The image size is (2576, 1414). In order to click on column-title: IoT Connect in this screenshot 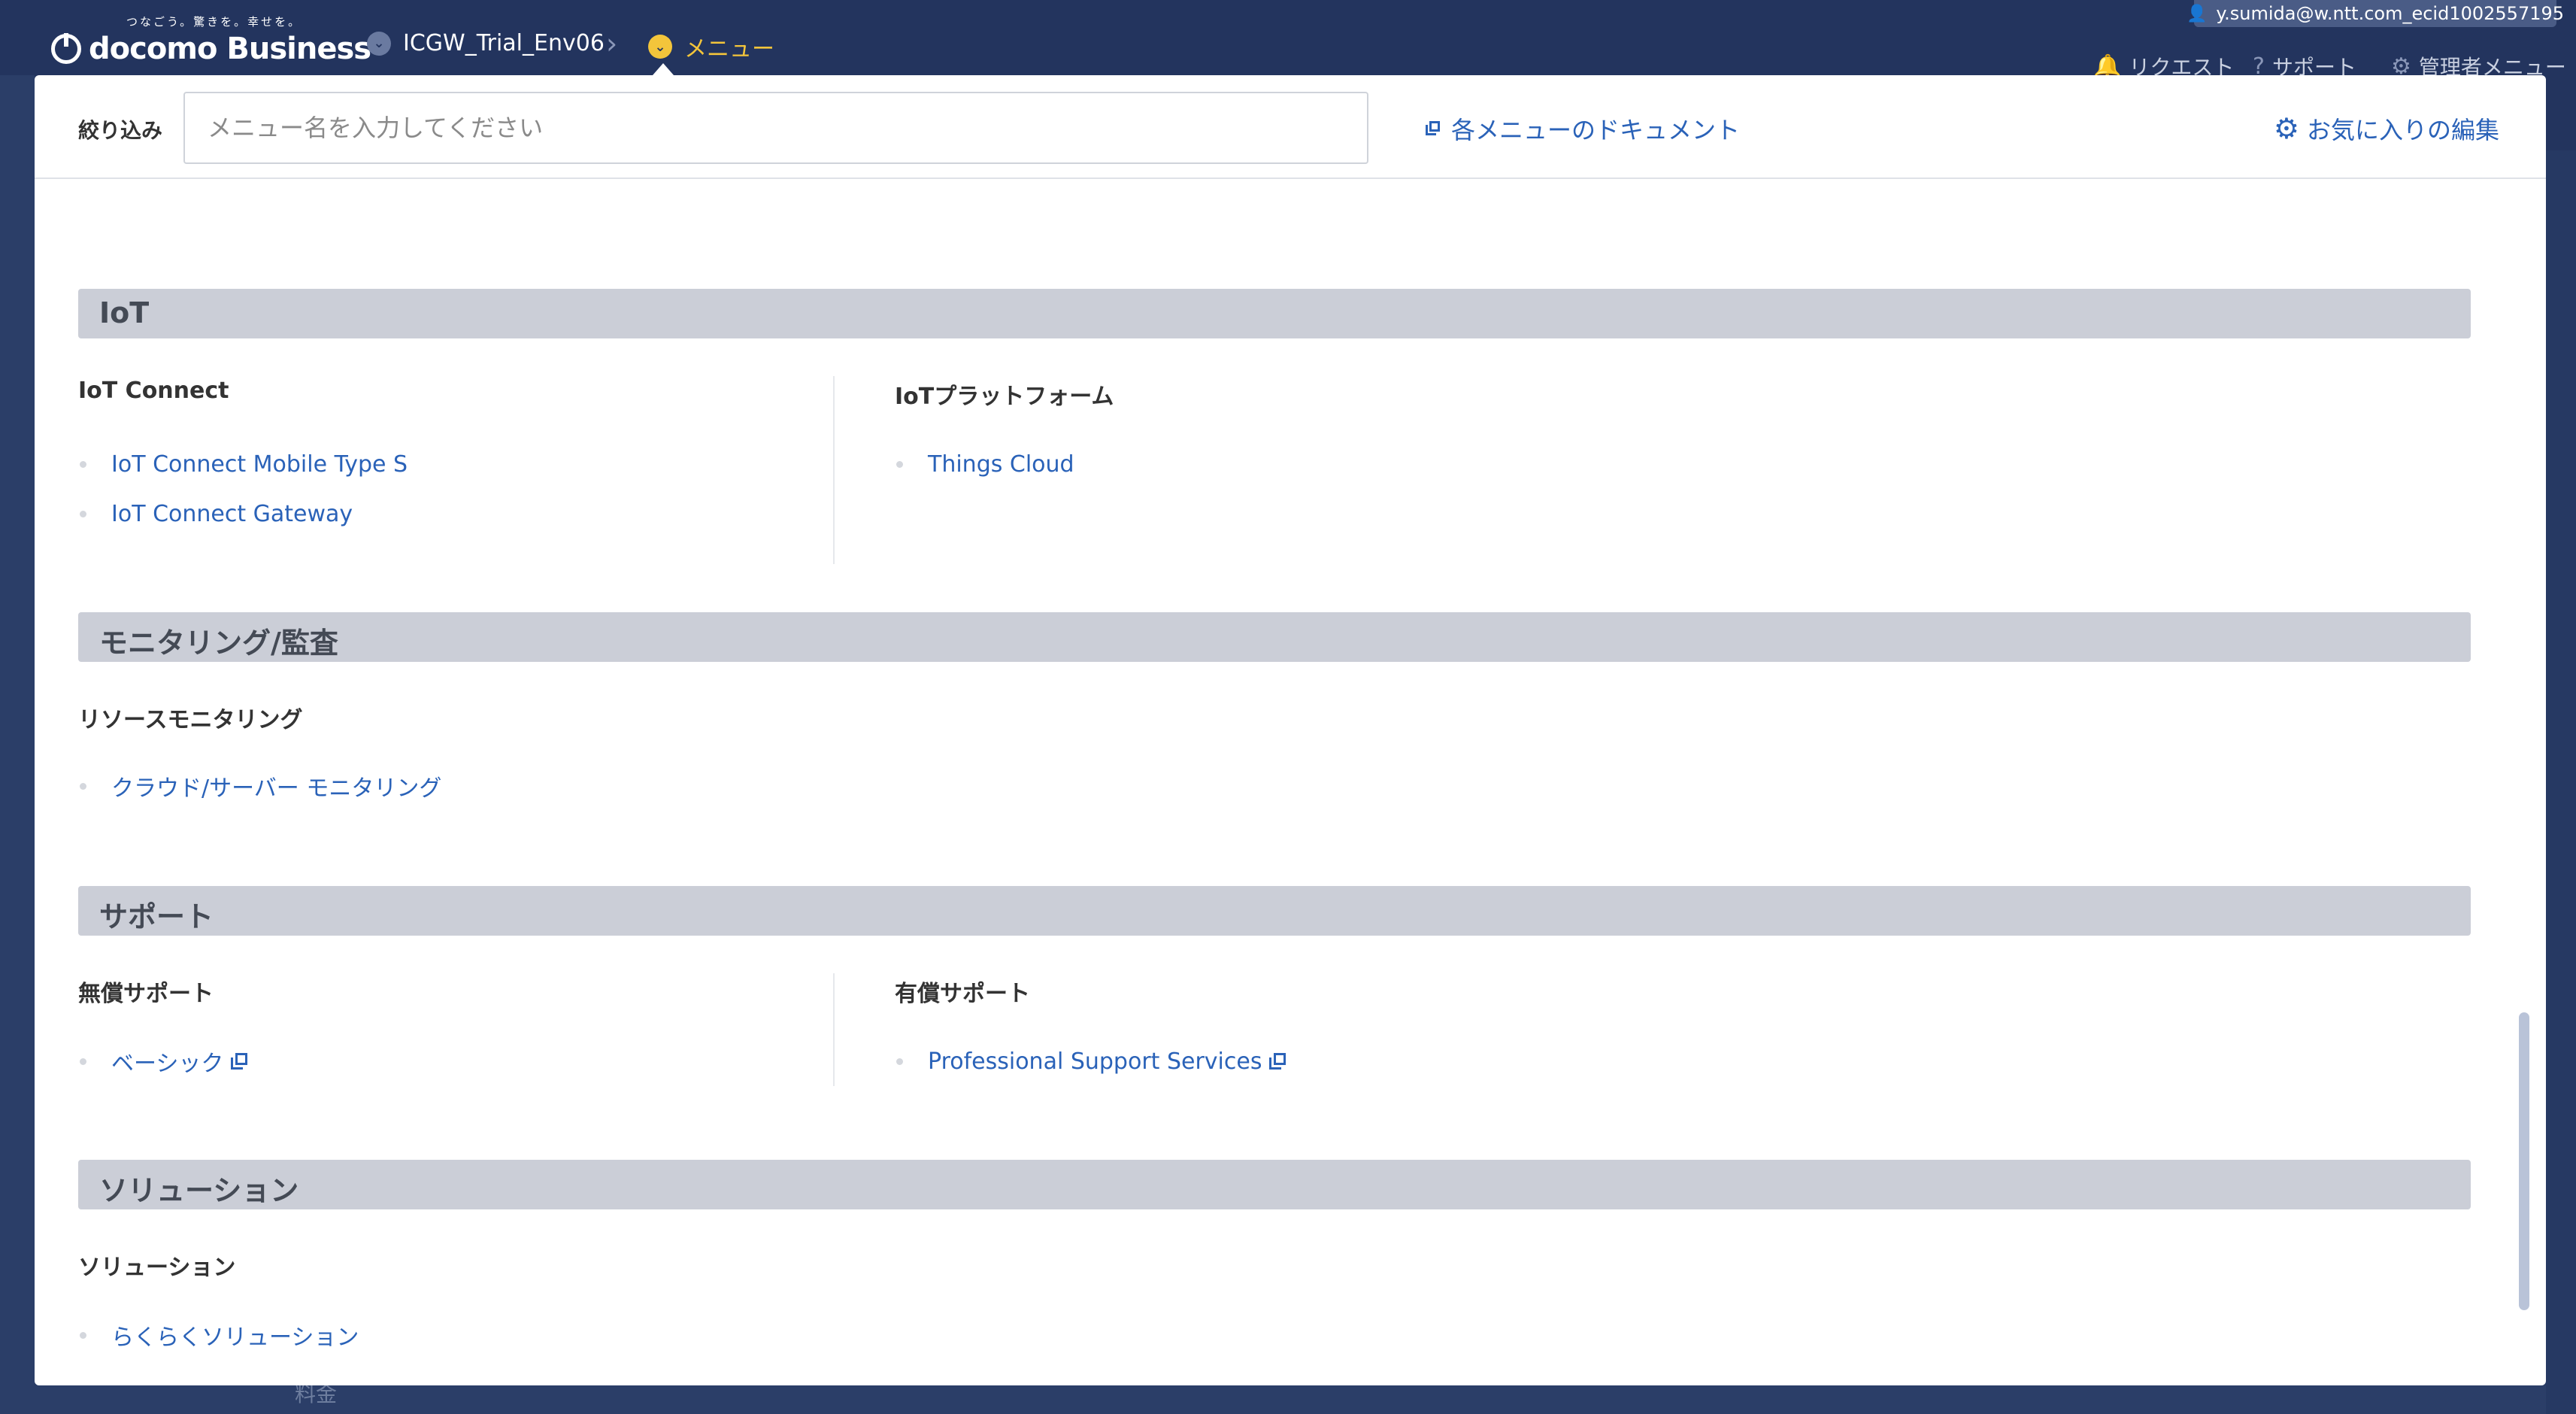, I will do `click(153, 391)`.